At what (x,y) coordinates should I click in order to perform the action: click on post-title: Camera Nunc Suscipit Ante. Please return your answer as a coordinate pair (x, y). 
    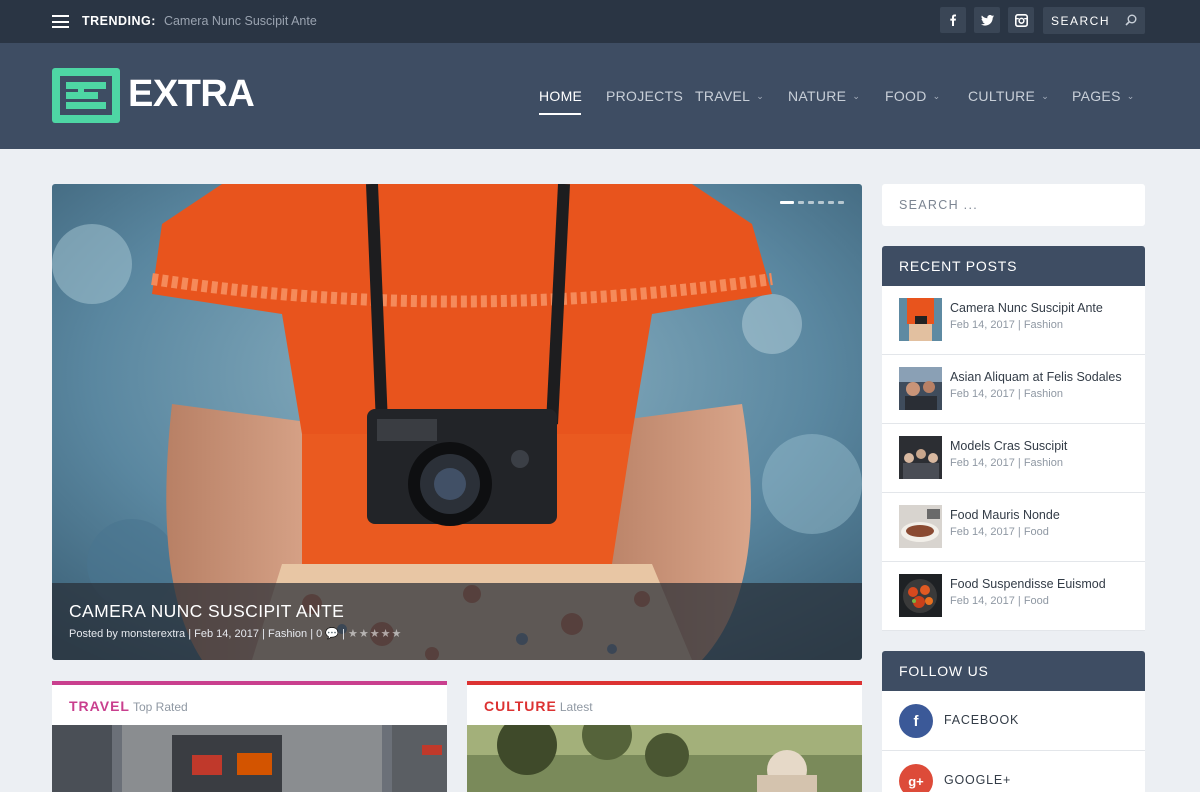
    Looking at the image, I should click on (1026, 308).